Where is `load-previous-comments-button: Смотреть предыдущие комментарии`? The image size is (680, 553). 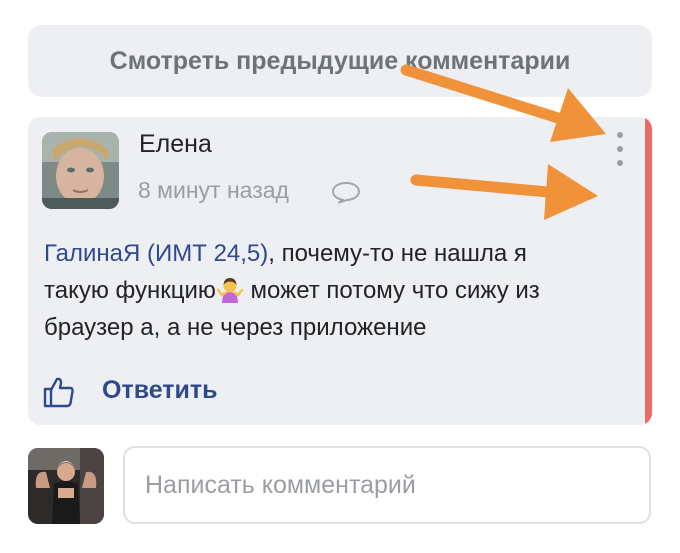 load-previous-comments-button: Смотреть предыдущие комментарии is located at coordinates (340, 61).